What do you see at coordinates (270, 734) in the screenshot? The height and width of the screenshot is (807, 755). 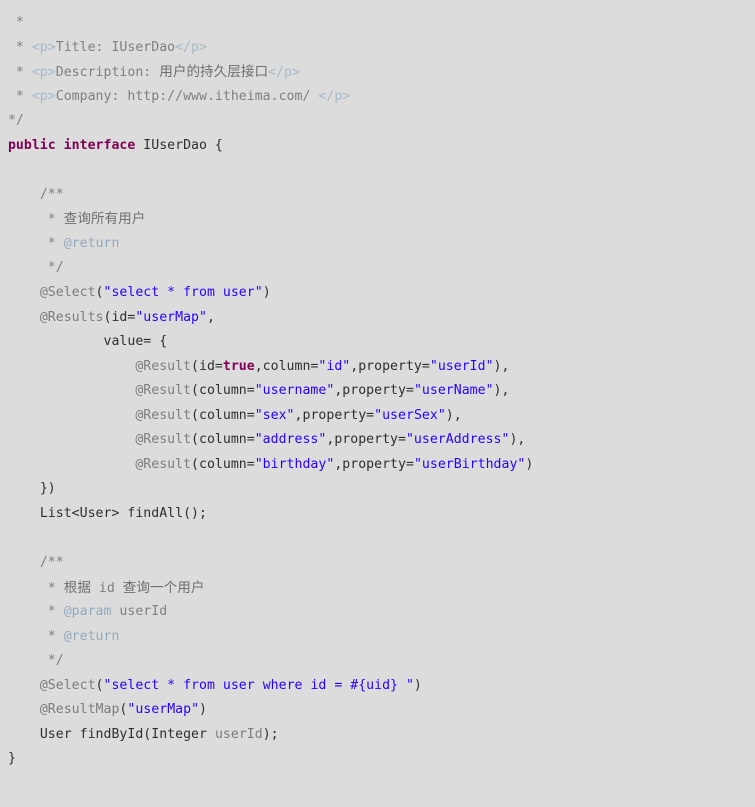 I see `code-token: );` at bounding box center [270, 734].